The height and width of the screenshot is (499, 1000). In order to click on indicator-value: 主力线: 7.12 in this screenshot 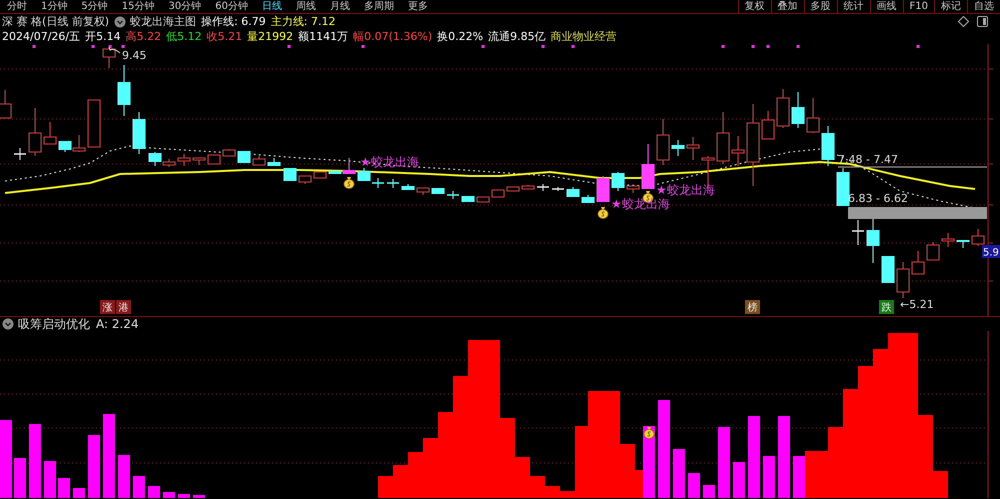, I will do `click(303, 21)`.